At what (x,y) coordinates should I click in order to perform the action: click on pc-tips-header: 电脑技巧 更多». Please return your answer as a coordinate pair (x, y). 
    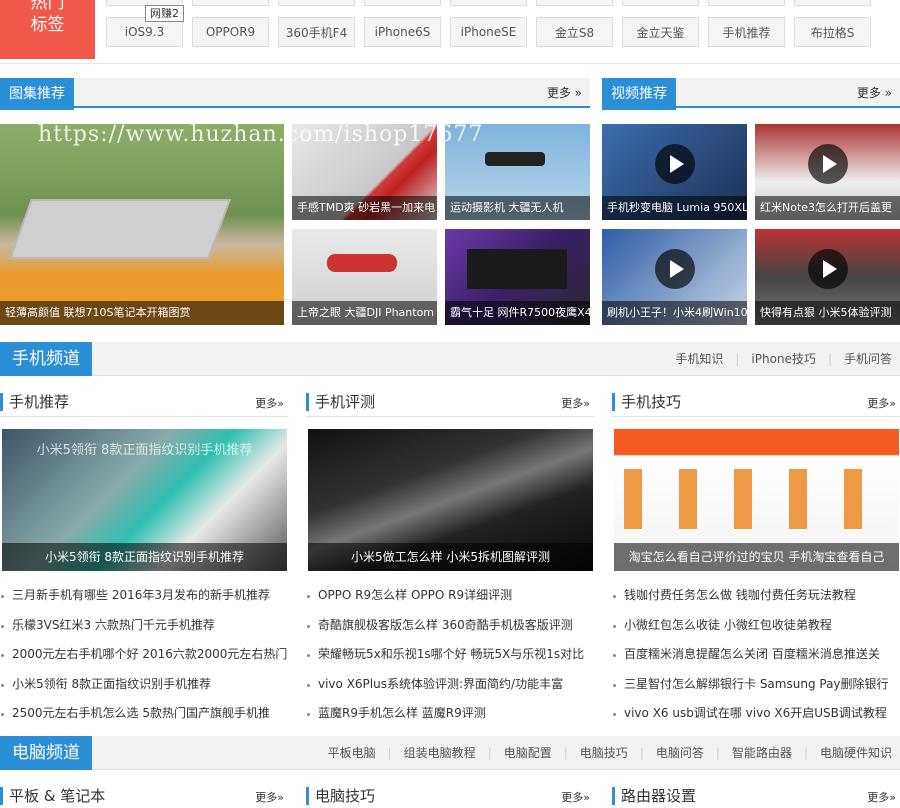
    Looking at the image, I should click on (450, 794).